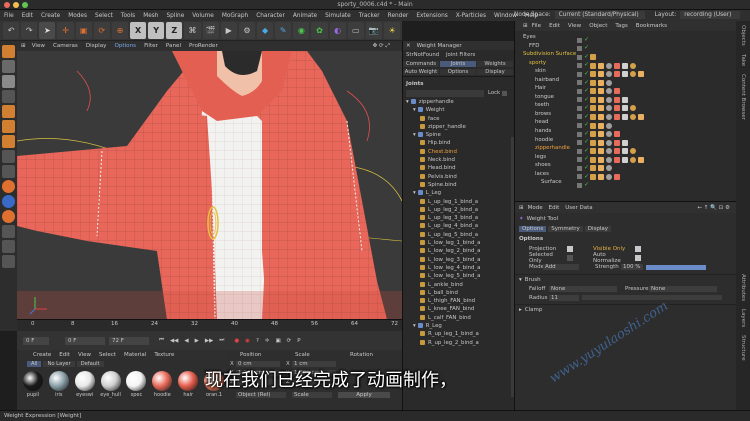 The image size is (750, 421). What do you see at coordinates (460, 326) in the screenshot?
I see `joint-list-item: ▾ R_Leg` at bounding box center [460, 326].